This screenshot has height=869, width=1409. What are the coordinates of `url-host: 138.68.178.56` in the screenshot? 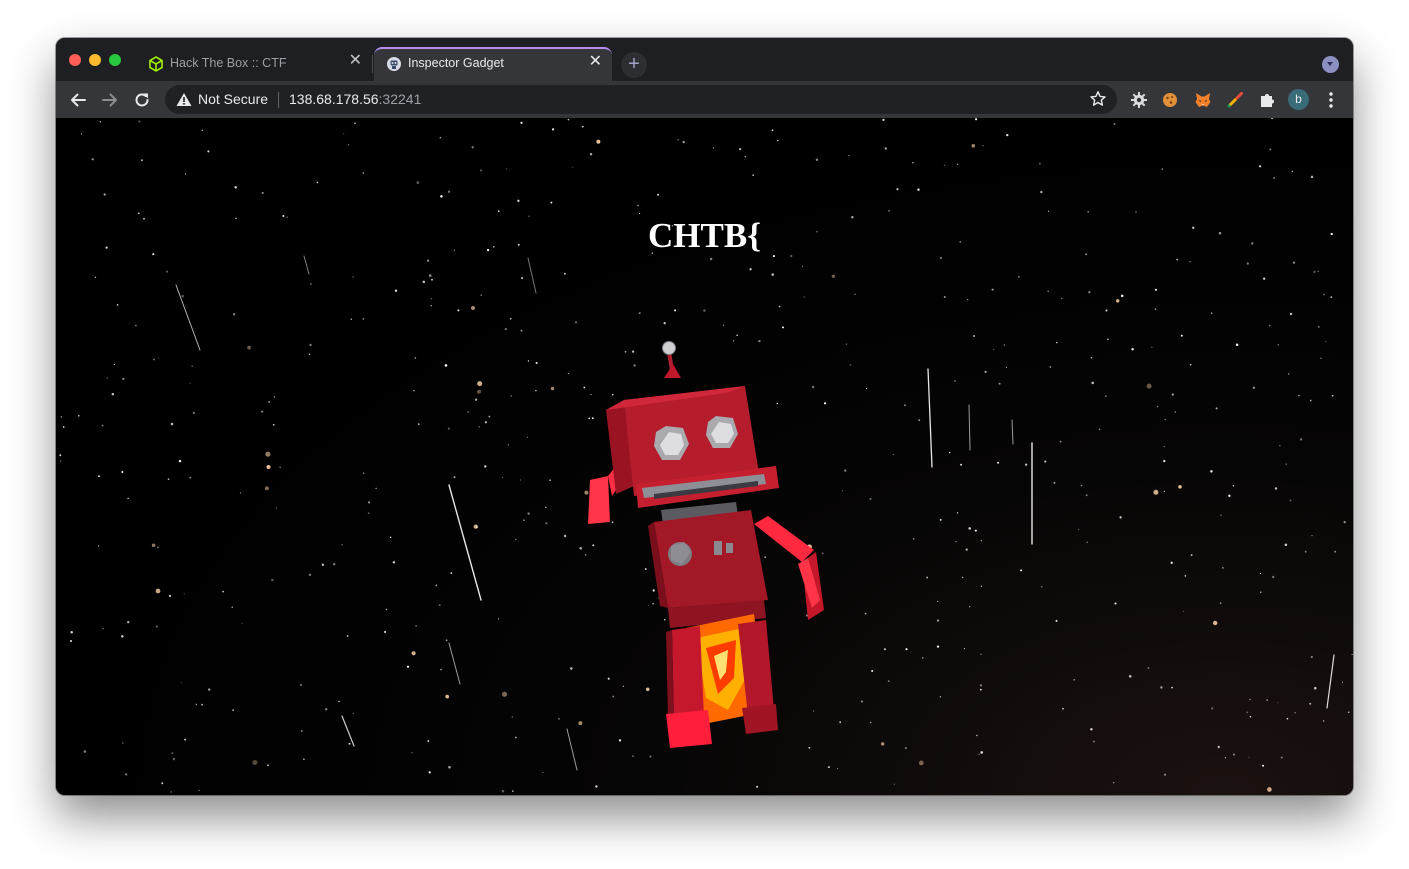 It's located at (334, 99).